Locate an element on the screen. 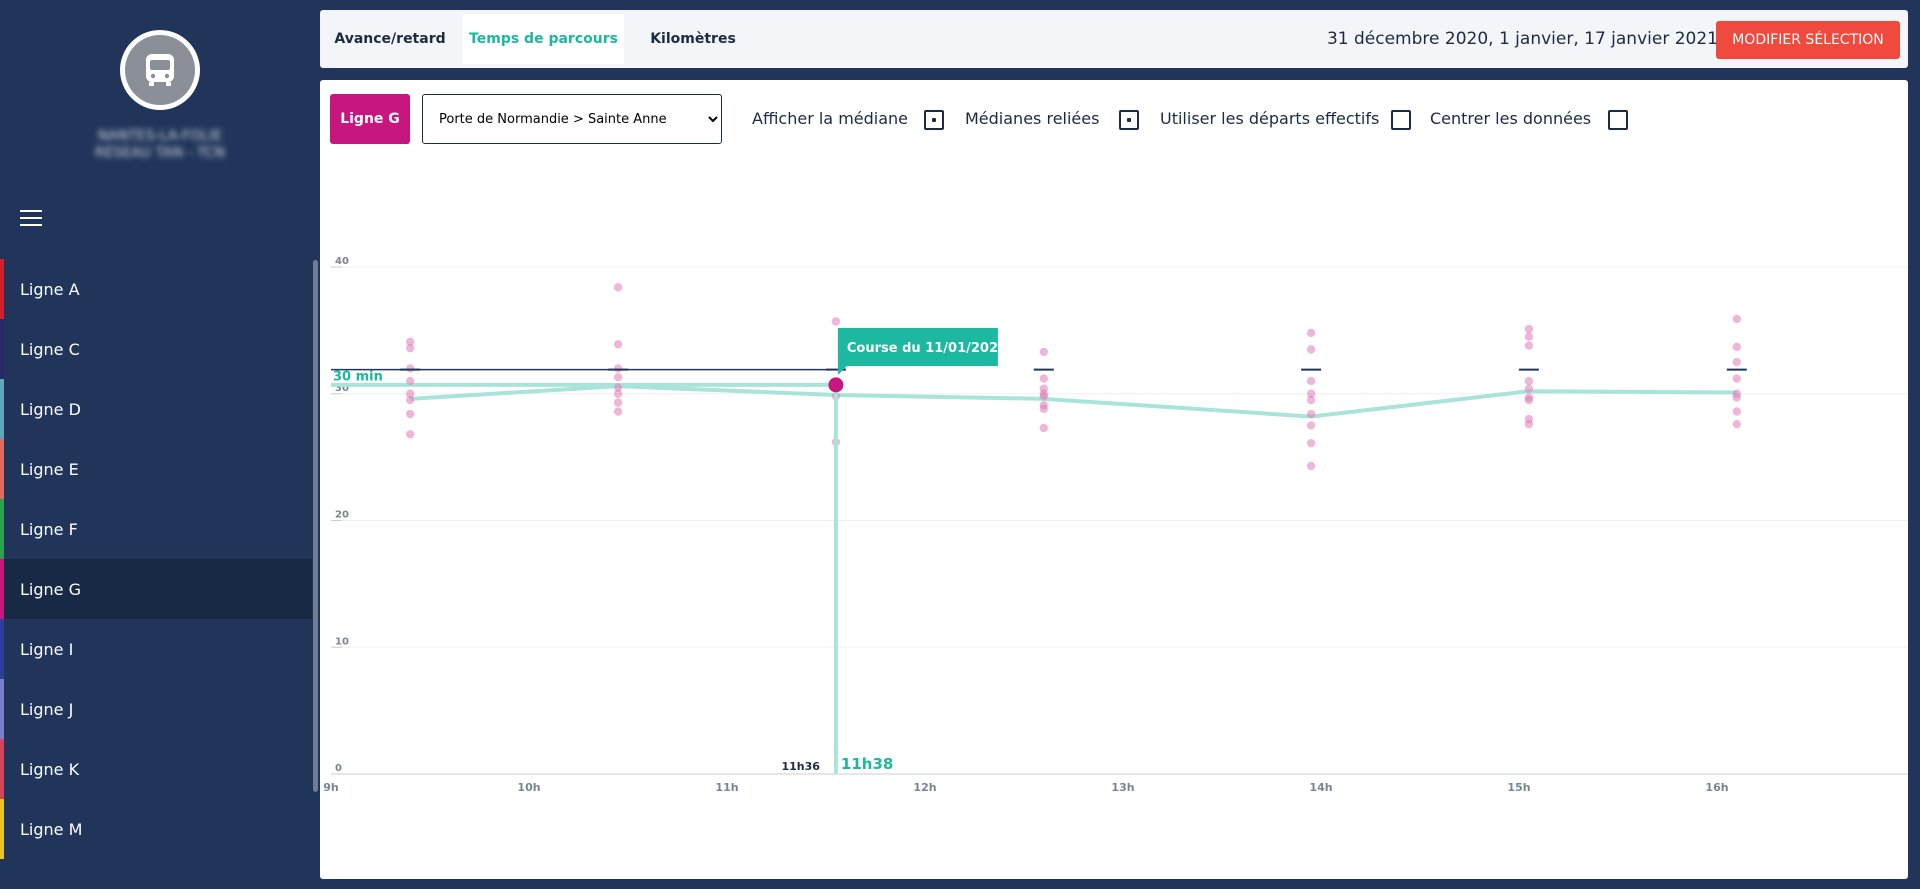 The width and height of the screenshot is (1920, 889). sidebar-item-ligne-d: Ligne D is located at coordinates (156, 409).